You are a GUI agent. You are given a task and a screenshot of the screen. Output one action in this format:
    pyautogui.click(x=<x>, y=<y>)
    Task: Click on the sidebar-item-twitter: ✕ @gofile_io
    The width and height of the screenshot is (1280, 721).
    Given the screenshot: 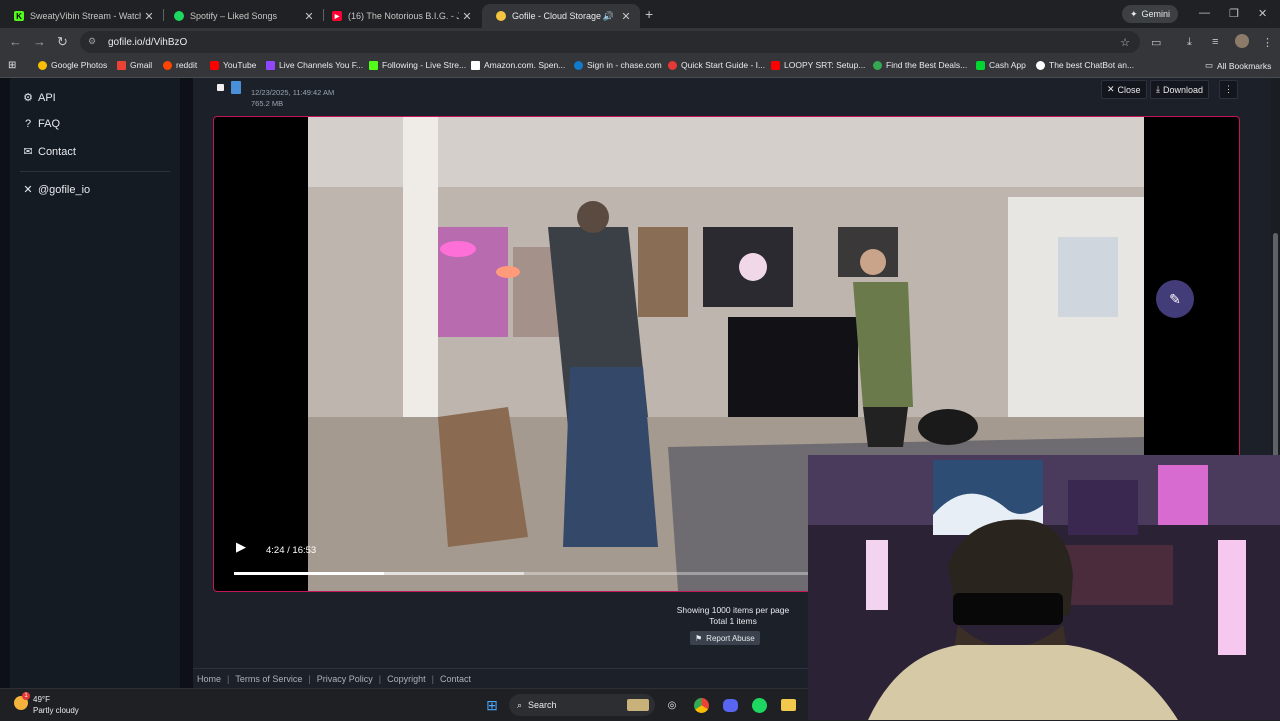 What is the action you would take?
    pyautogui.click(x=56, y=190)
    